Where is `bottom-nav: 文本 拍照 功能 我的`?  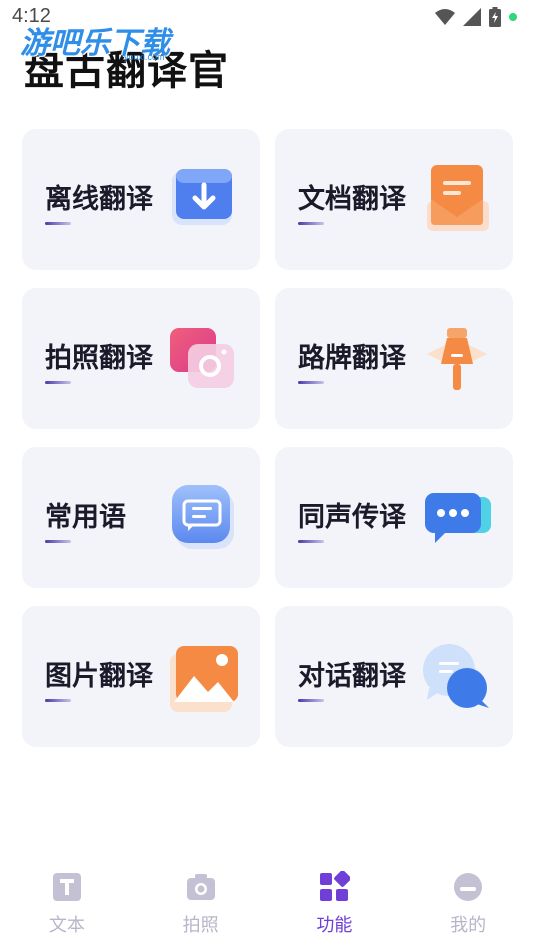
bottom-nav: 文本 拍照 功能 我的 is located at coordinates (267, 911).